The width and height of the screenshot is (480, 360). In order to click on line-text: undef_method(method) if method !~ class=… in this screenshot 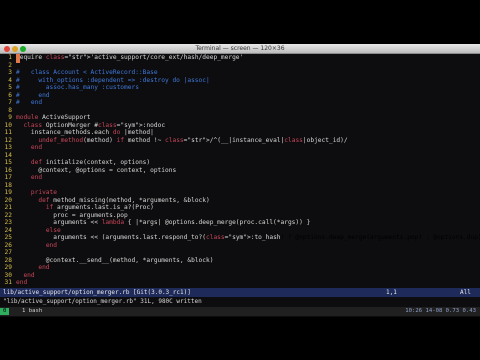, I will do `click(193, 140)`.